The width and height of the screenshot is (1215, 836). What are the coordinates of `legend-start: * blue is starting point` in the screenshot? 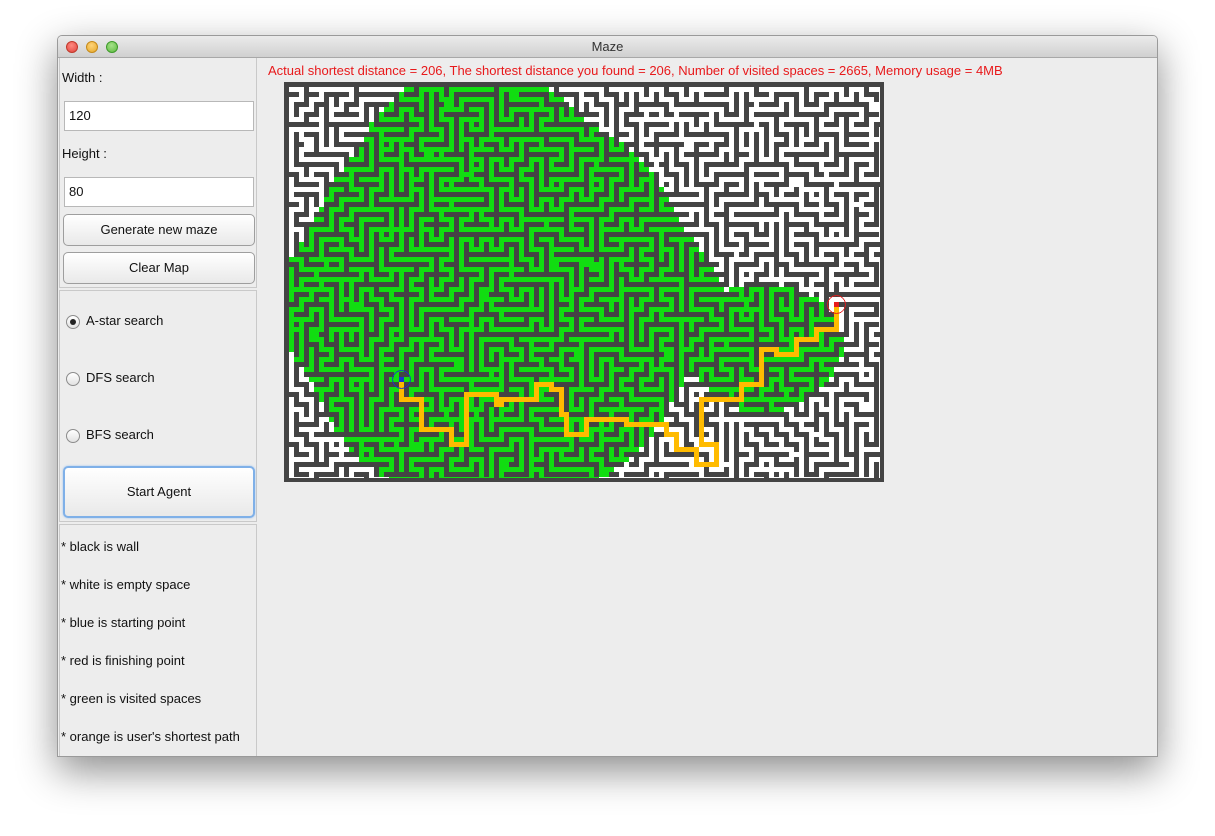 It's located at (123, 622).